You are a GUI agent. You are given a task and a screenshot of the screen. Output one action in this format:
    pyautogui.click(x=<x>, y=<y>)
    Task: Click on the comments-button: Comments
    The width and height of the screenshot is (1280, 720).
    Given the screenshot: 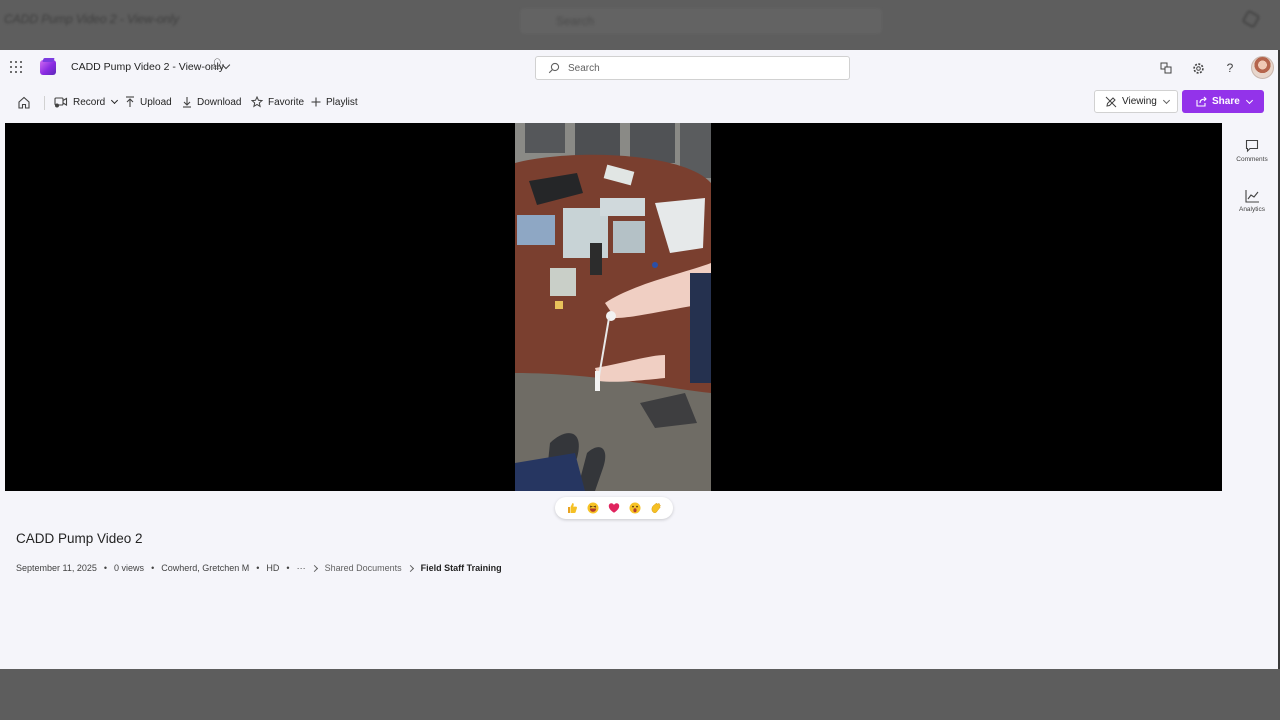 What is the action you would take?
    pyautogui.click(x=1252, y=151)
    